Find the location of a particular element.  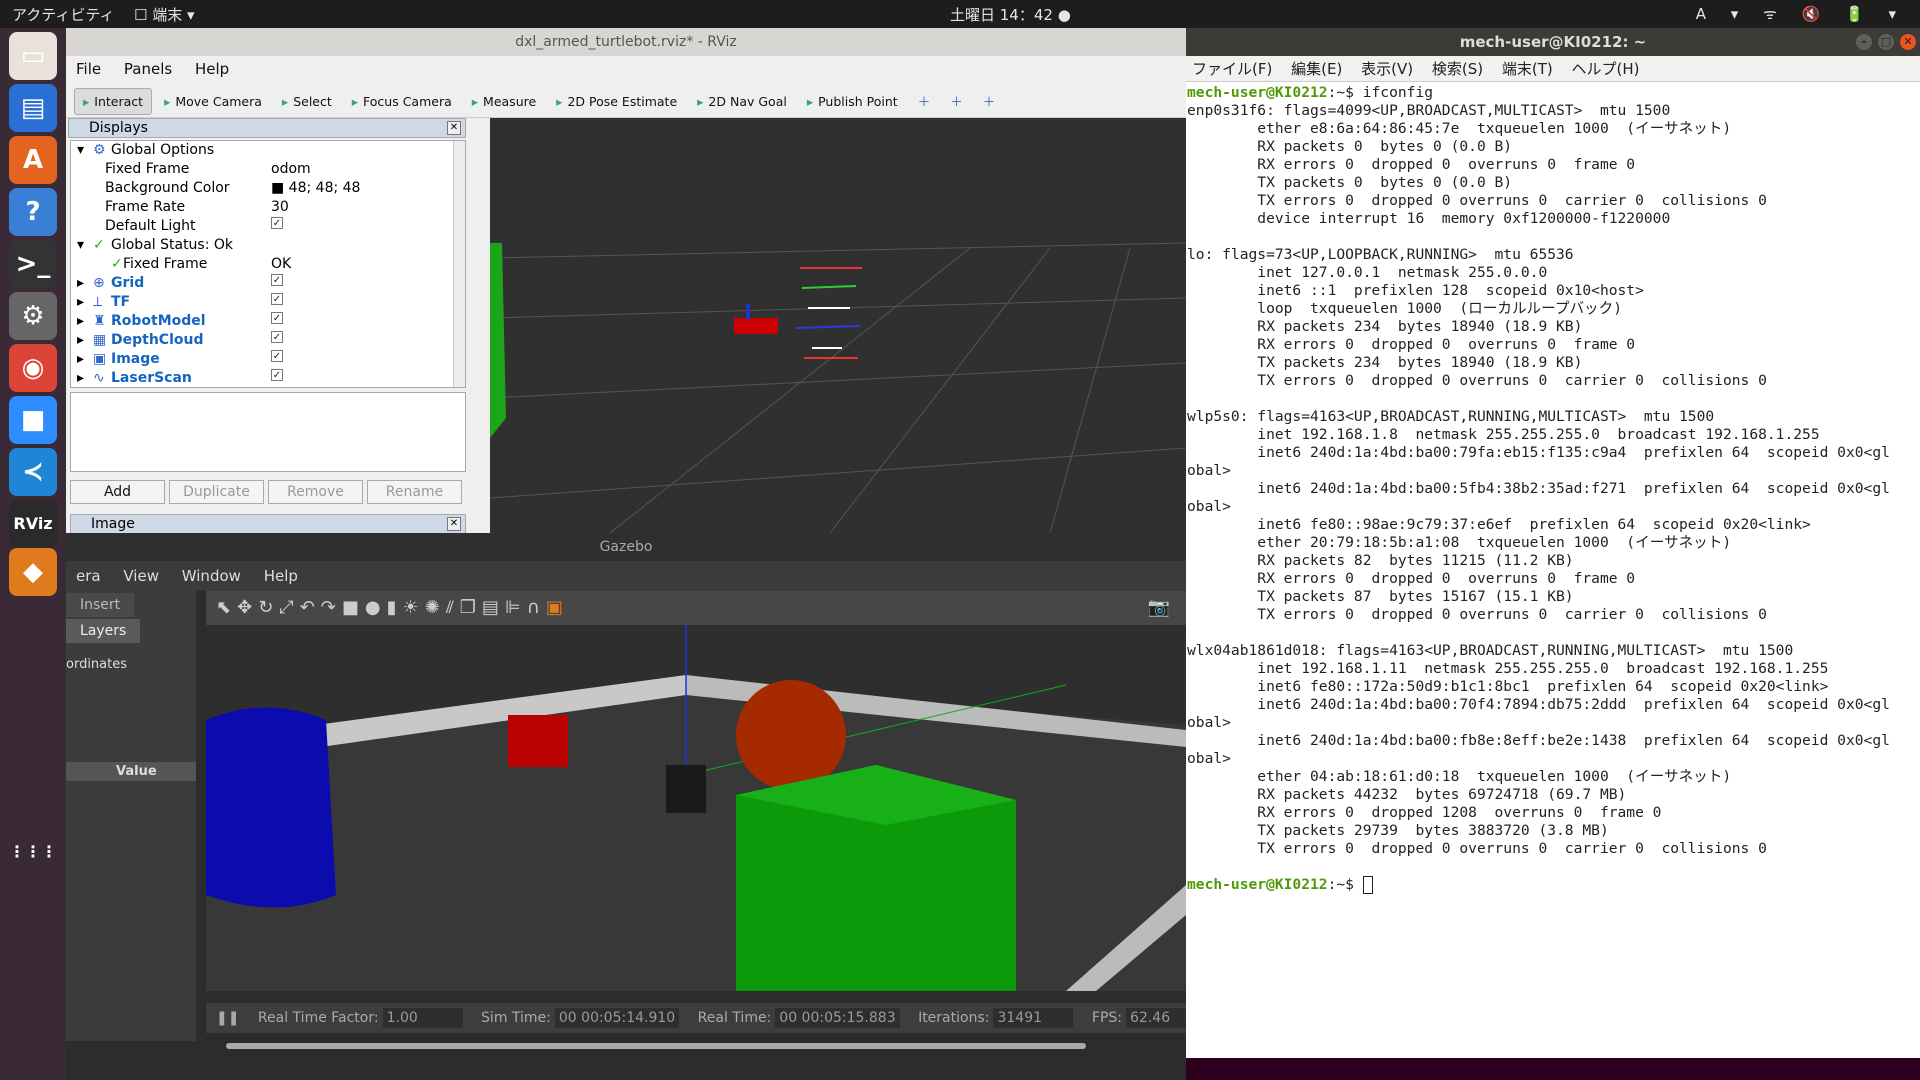

rviz-3d-view is located at coordinates (838, 325).